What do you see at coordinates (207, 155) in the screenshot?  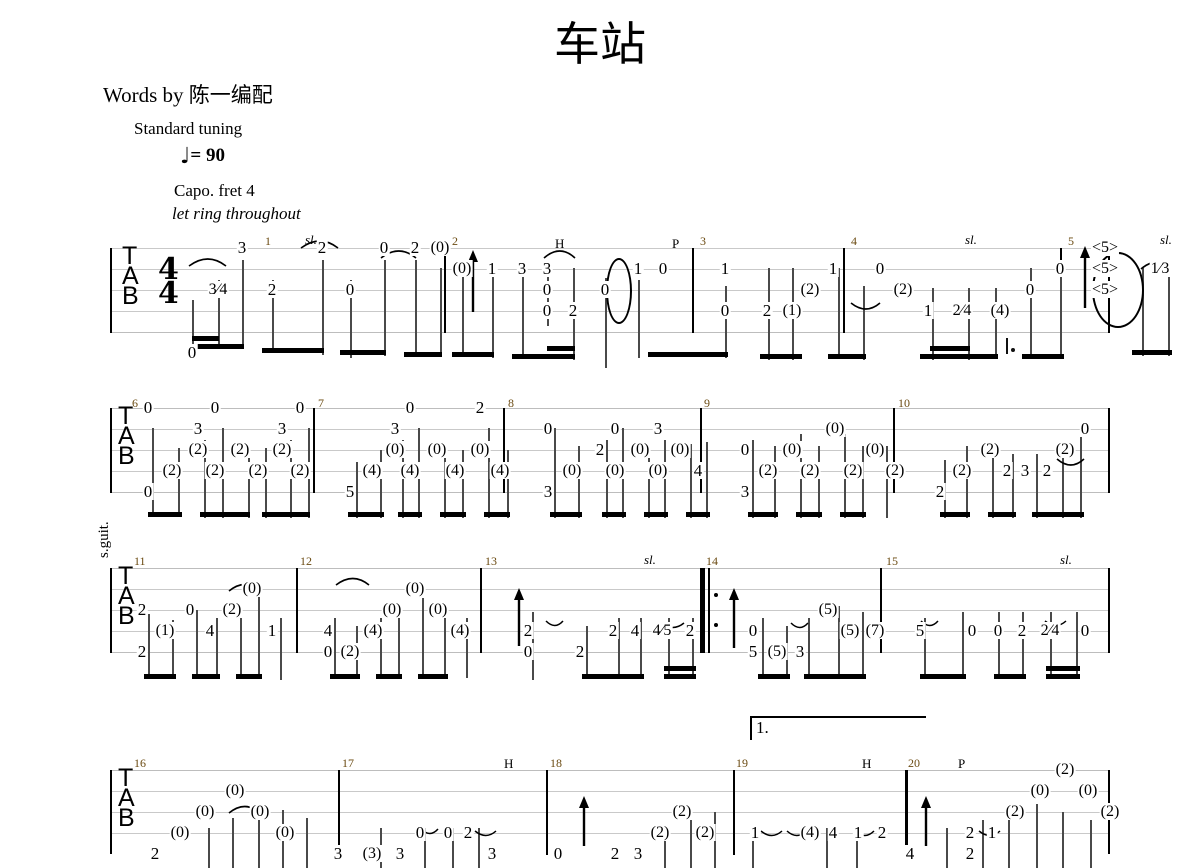 I see `tempo-value: = 90` at bounding box center [207, 155].